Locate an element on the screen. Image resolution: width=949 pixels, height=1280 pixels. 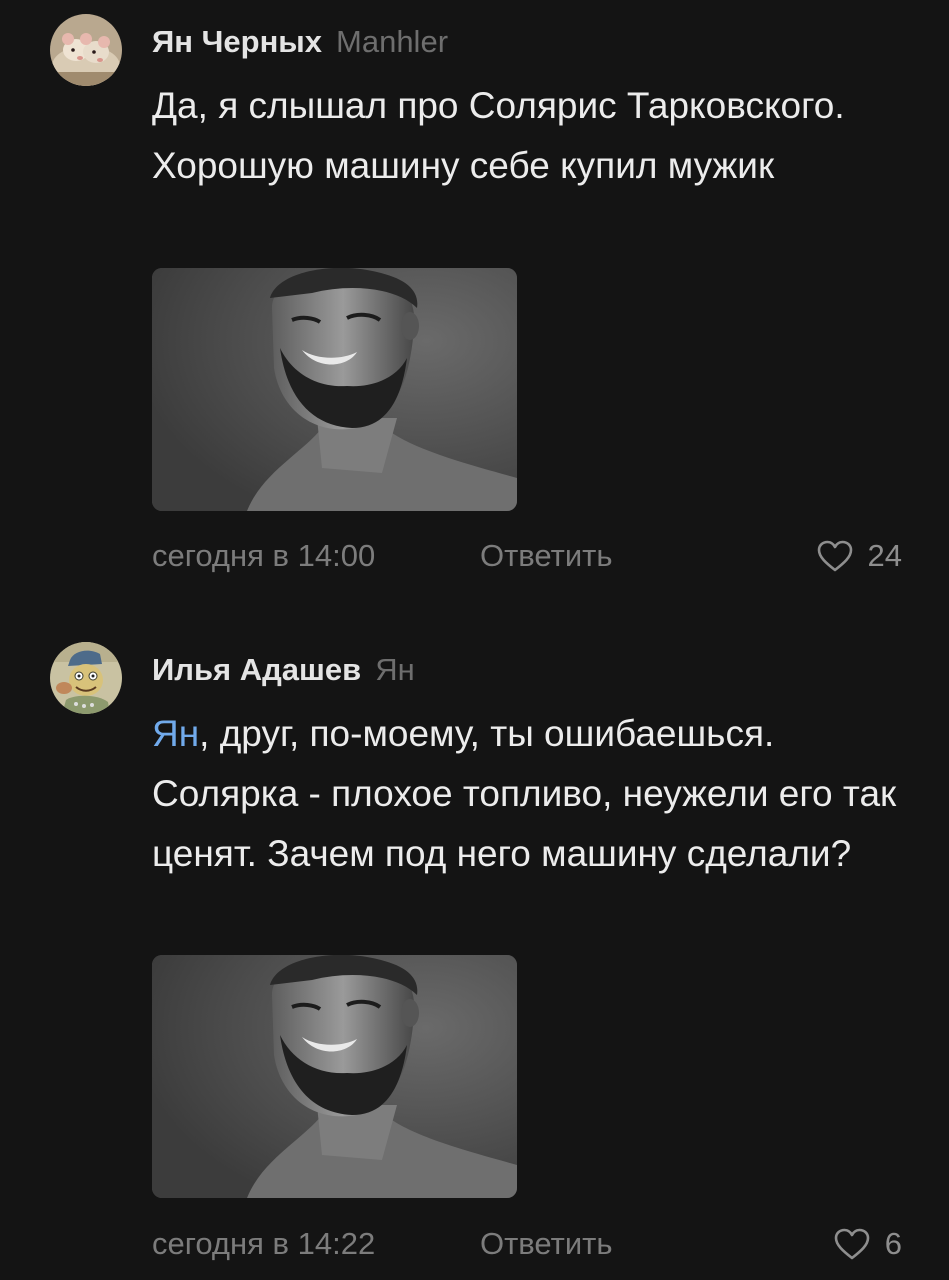
comment-header: Ян Черных Manhler is located at coordinates (300, 42).